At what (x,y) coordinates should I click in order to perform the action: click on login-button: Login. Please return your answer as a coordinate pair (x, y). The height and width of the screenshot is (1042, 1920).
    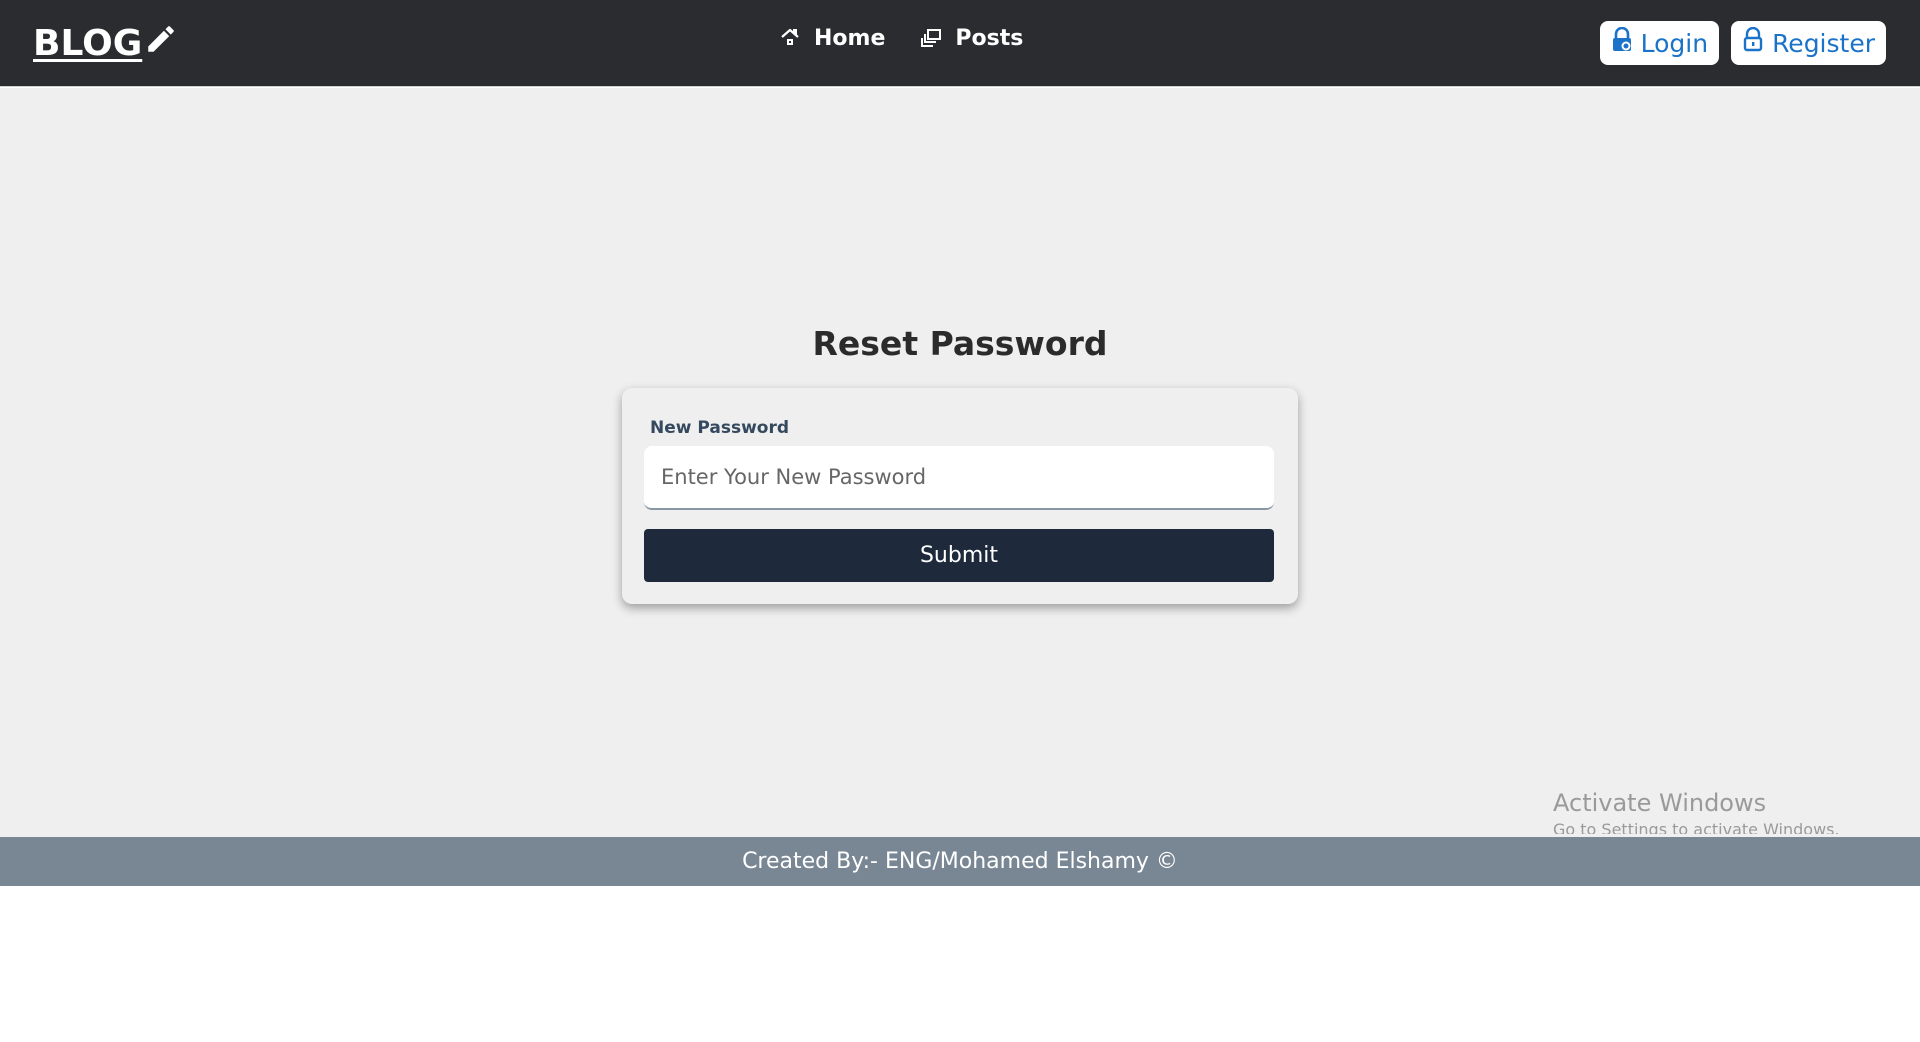
    Looking at the image, I should click on (1659, 43).